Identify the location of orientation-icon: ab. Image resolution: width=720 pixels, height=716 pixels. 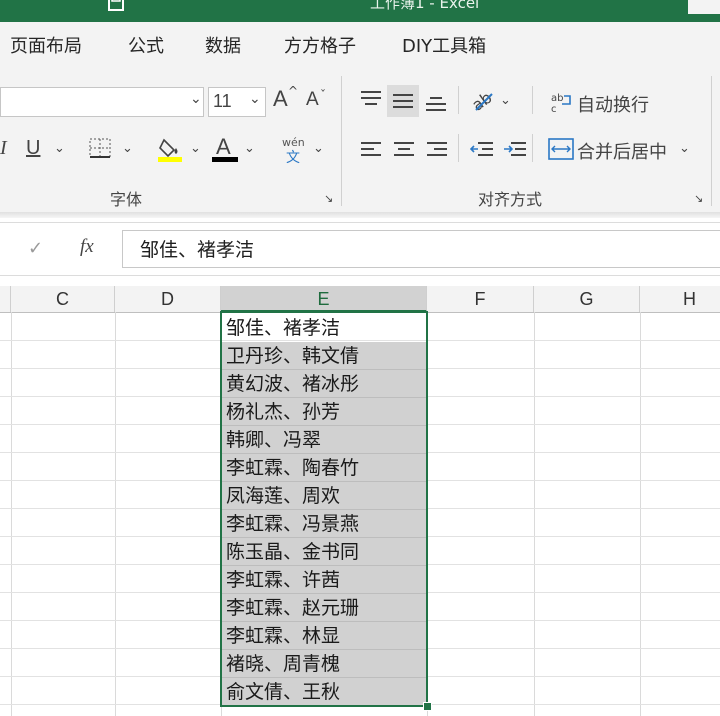
(484, 101).